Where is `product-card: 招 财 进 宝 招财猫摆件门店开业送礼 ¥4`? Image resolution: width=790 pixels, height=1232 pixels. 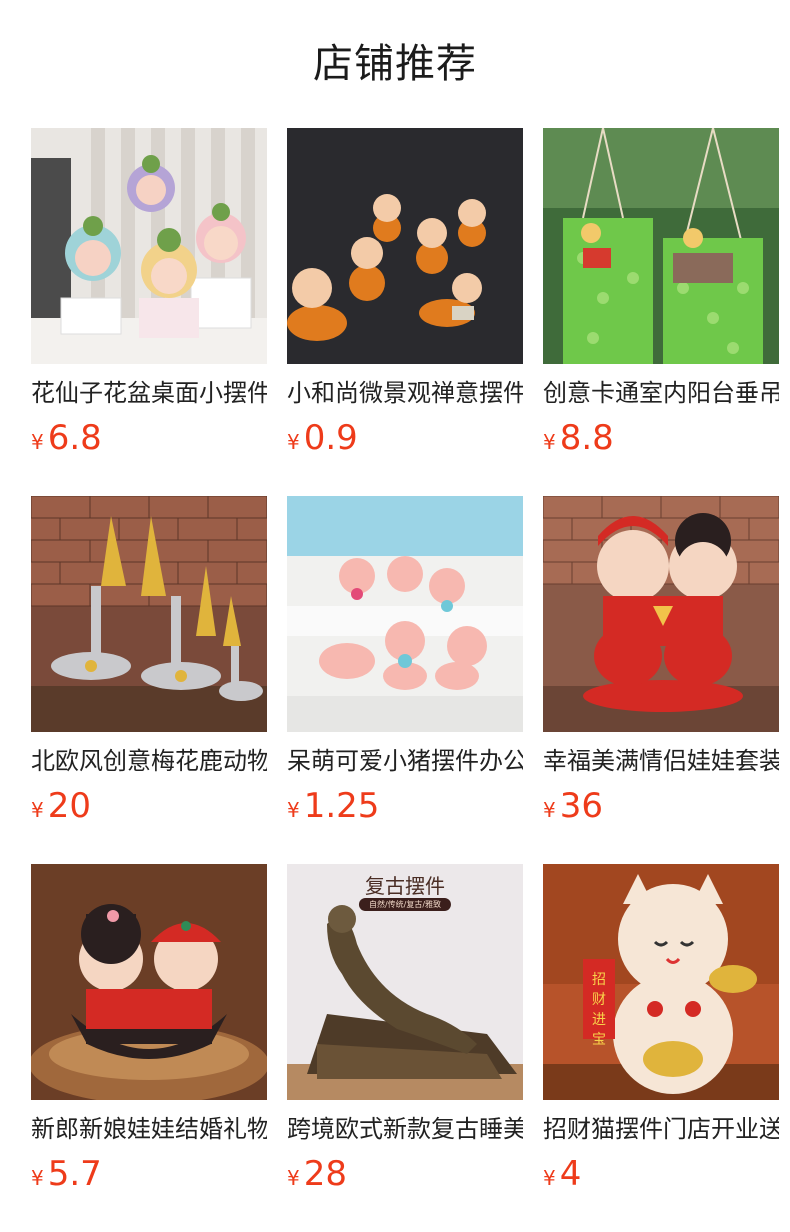
product-card: 招 财 进 宝 招财猫摆件门店开业送礼 ¥4 is located at coordinates (661, 1029).